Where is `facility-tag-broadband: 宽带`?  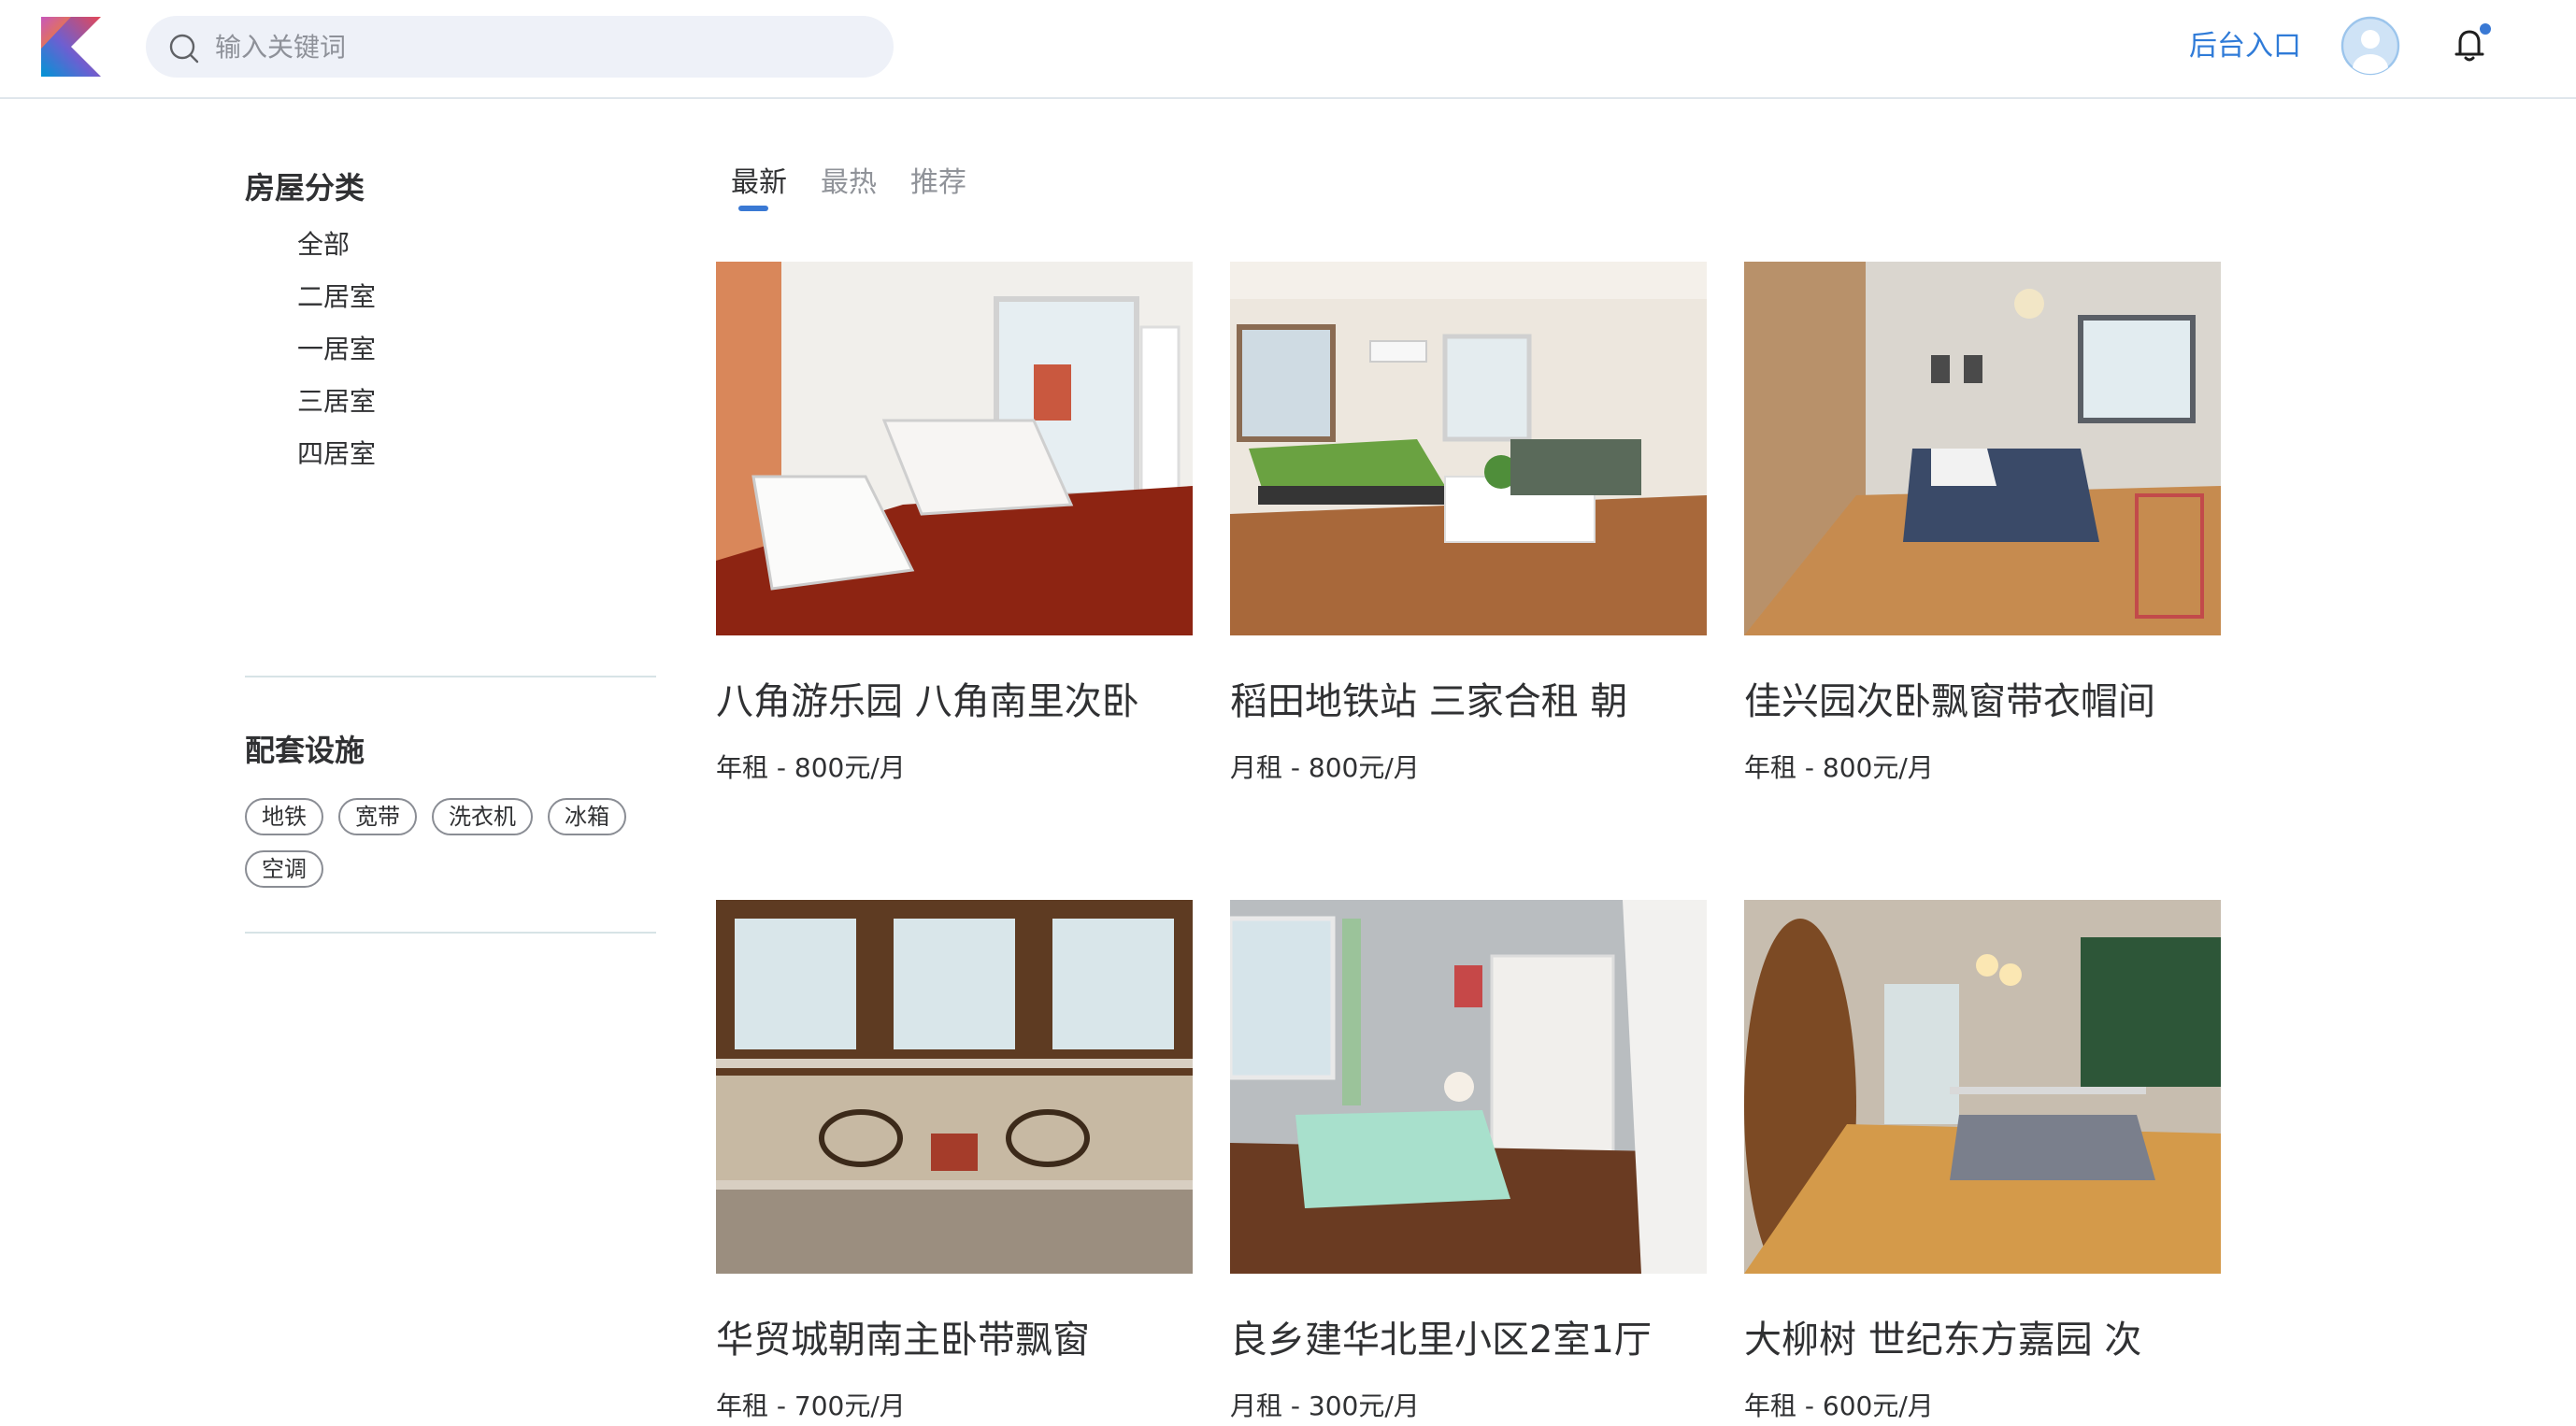
facility-tag-broadband: 宽带 is located at coordinates (377, 816).